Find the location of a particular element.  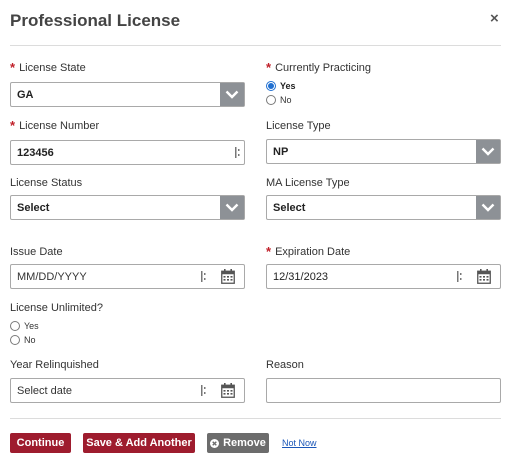

license-type-label: License Type is located at coordinates (298, 126).